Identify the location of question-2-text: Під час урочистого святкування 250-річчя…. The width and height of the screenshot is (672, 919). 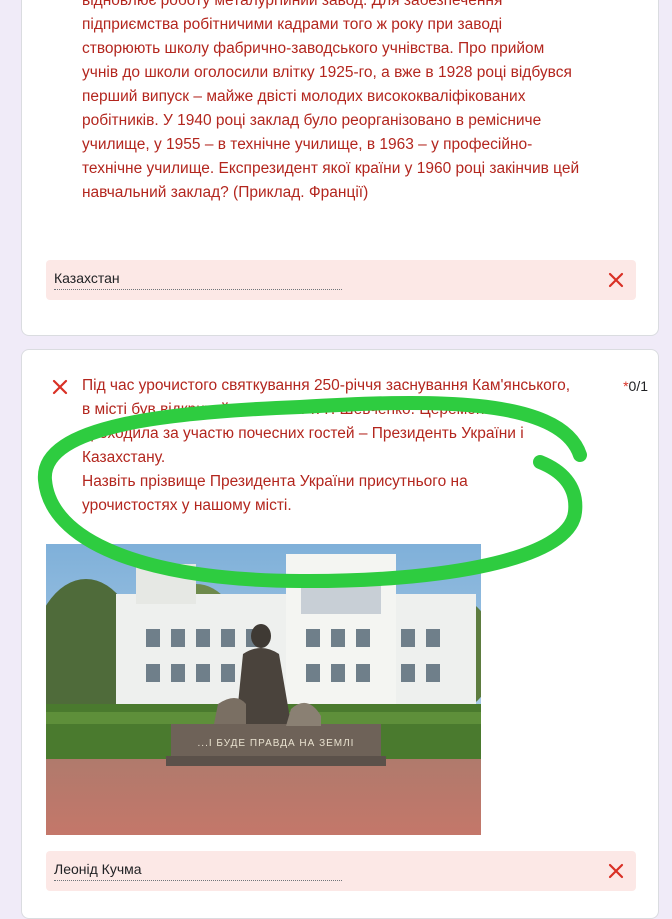
(326, 445).